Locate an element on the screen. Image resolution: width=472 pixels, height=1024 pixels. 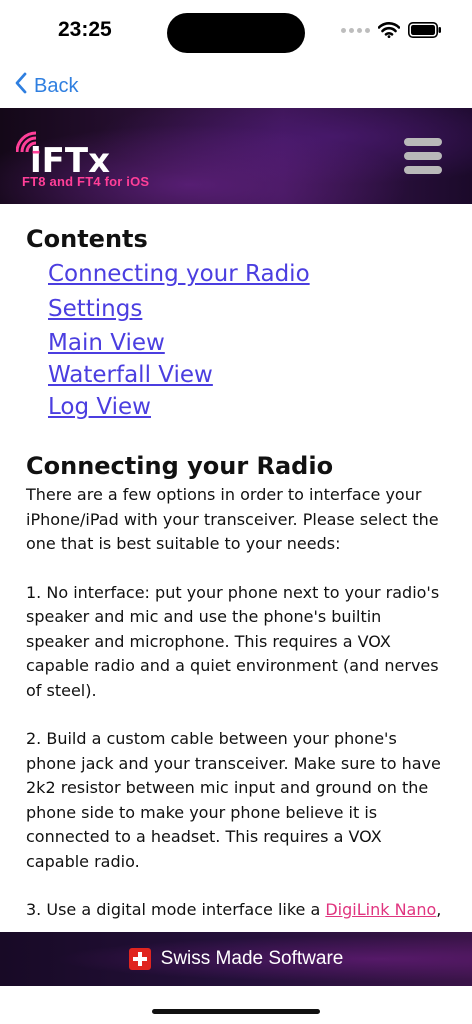
cellular-signal-icon is located at coordinates (355, 30).